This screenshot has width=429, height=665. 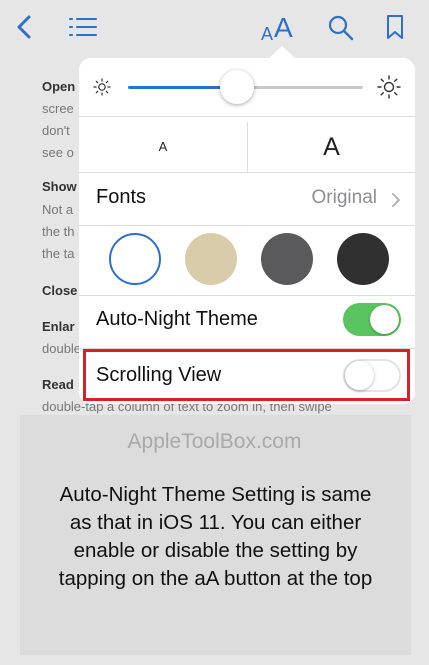 I want to click on chevron-left-icon, so click(x=24, y=27).